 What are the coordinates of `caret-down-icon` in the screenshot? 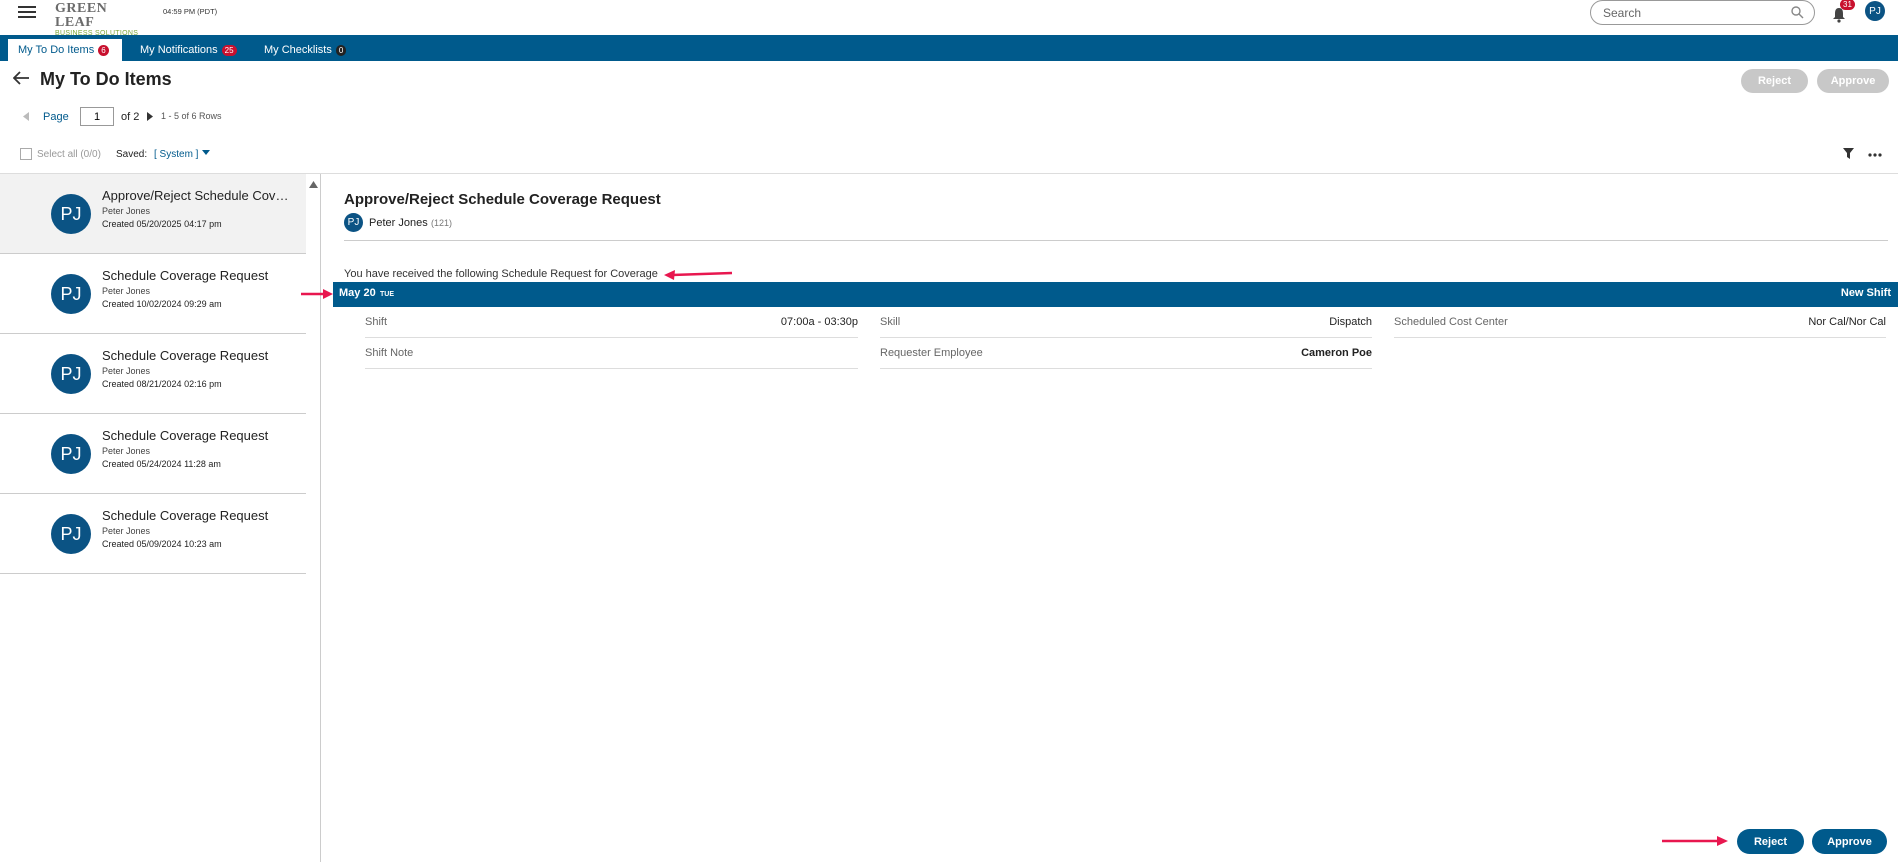 It's located at (206, 152).